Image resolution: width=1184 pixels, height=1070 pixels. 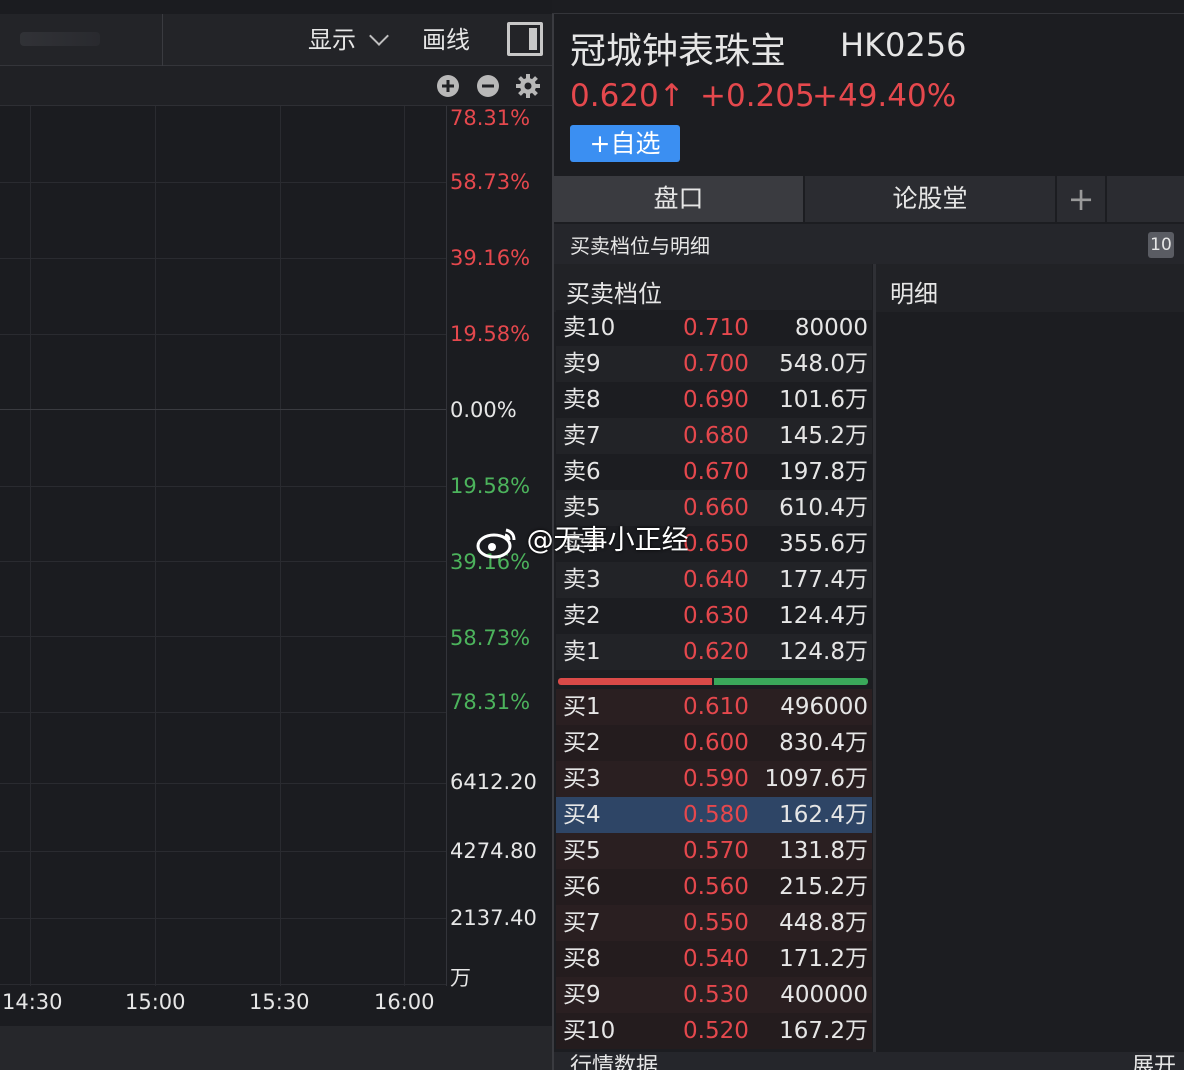 I want to click on stock-price: 0.620↑, so click(x=627, y=96).